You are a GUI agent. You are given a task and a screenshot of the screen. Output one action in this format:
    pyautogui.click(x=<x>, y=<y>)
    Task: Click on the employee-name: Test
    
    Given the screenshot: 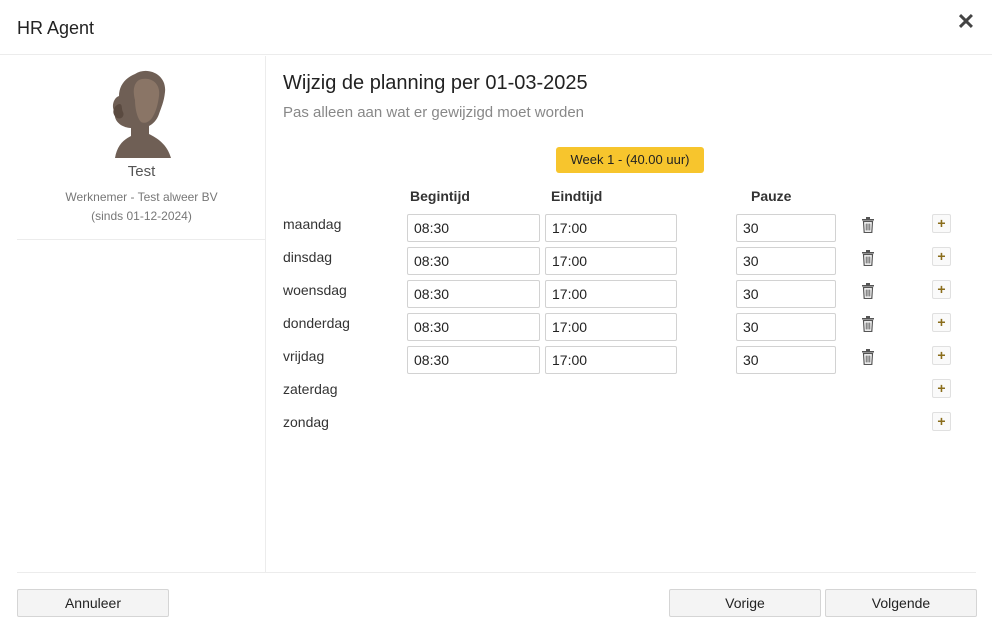 What is the action you would take?
    pyautogui.click(x=141, y=171)
    